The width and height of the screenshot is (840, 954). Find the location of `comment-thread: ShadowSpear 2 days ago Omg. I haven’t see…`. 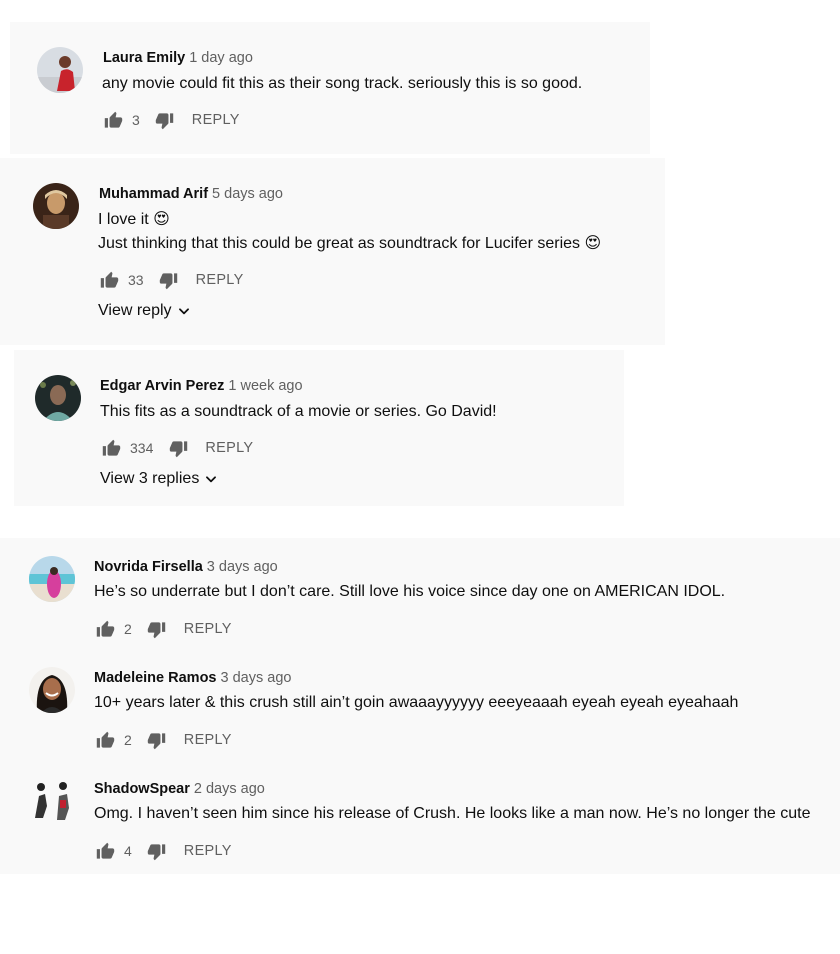

comment-thread: ShadowSpear 2 days ago Omg. I haven’t see… is located at coordinates (434, 823).